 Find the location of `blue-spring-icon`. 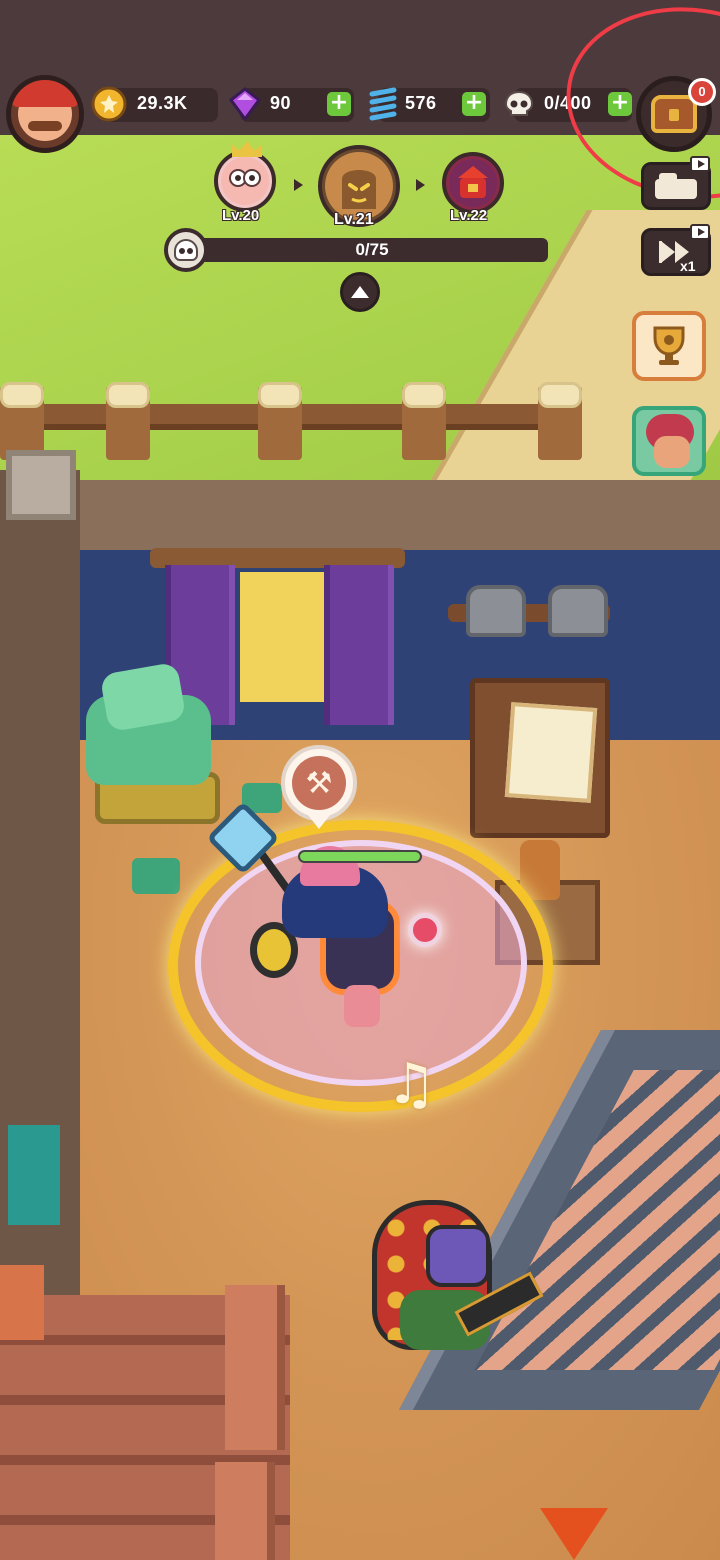

blue-spring-icon is located at coordinates (383, 104).